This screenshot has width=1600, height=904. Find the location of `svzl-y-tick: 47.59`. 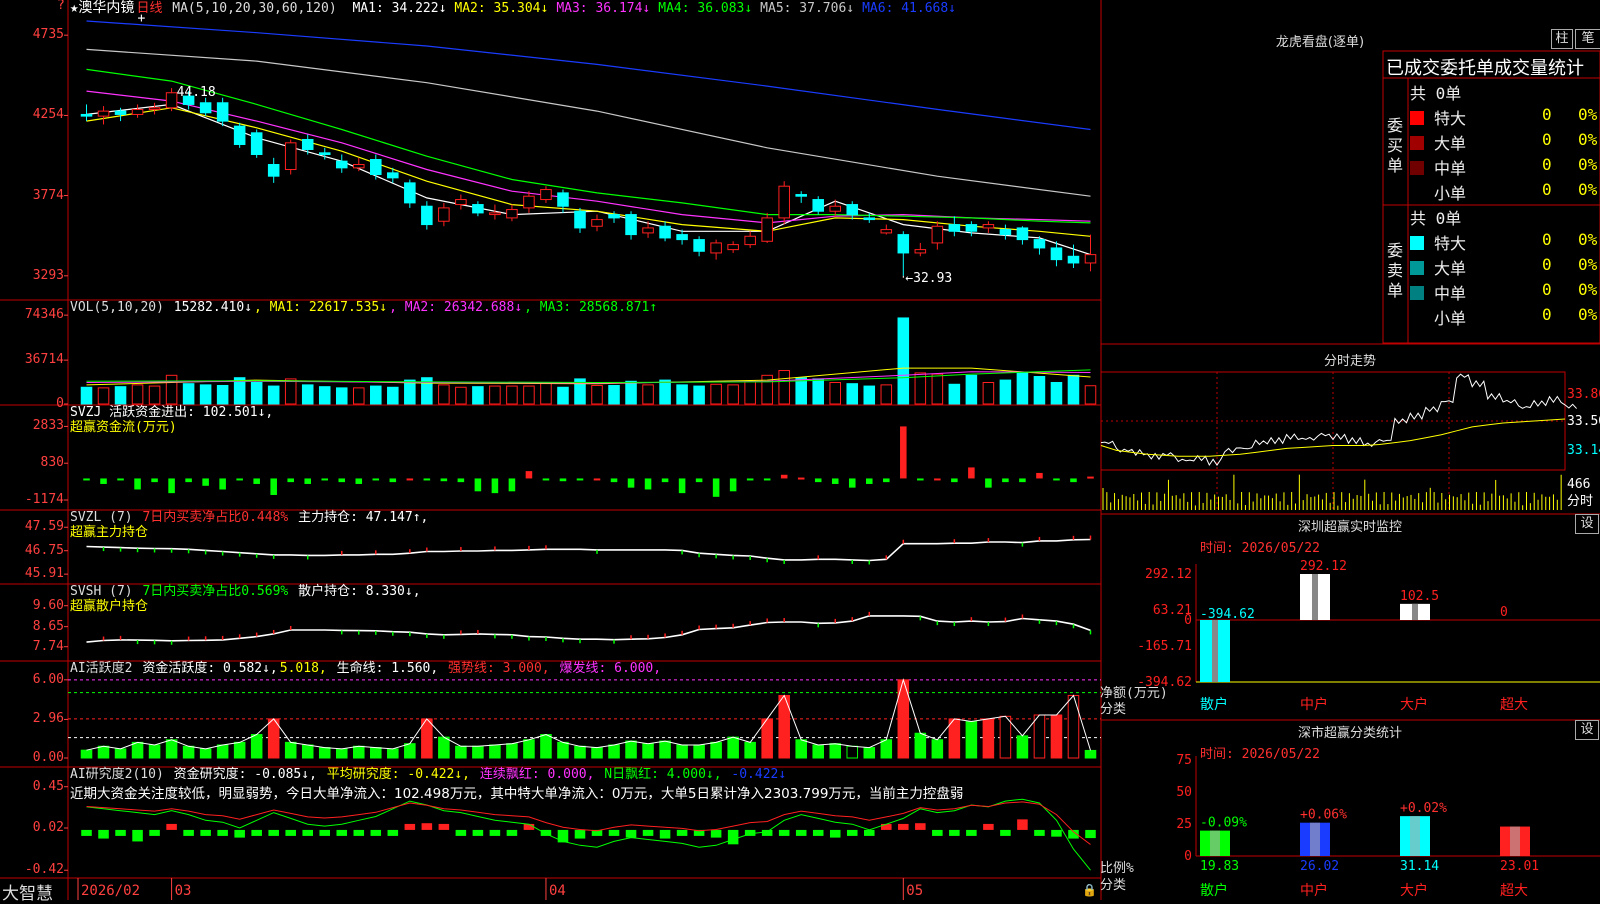

svzl-y-tick: 47.59 is located at coordinates (44, 527).